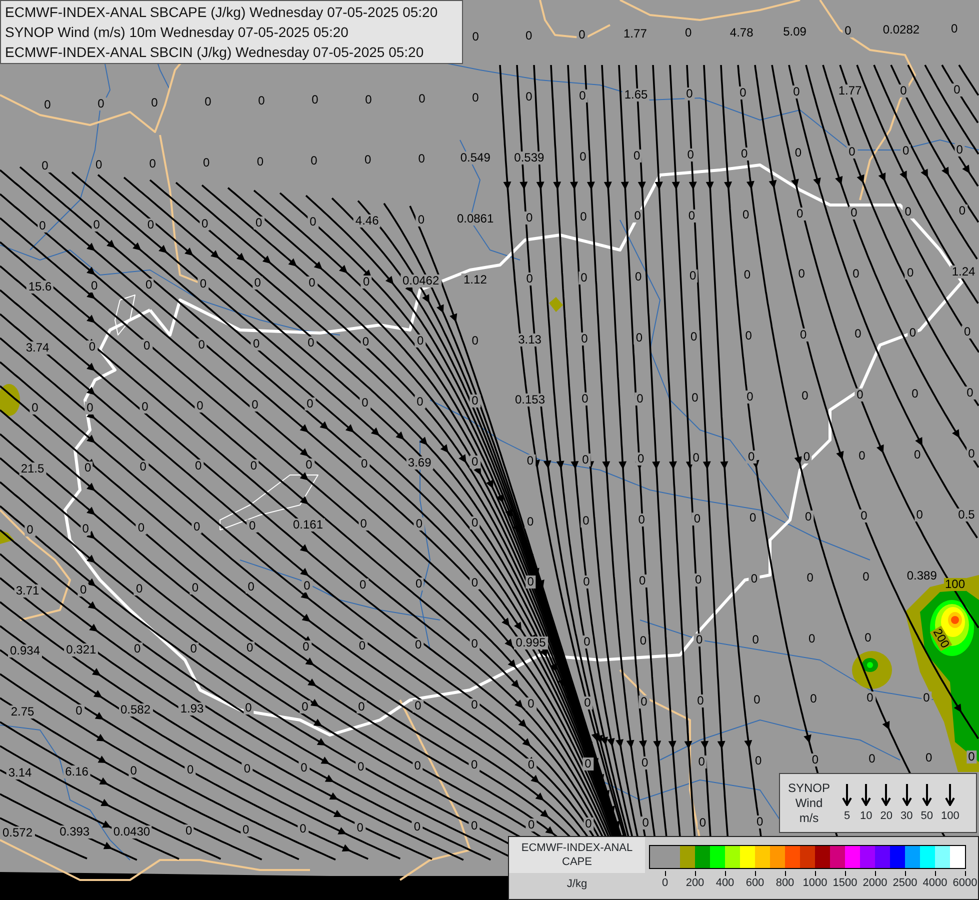 This screenshot has width=979, height=900. What do you see at coordinates (192, 709) in the screenshot?
I see `value-label: 1.93` at bounding box center [192, 709].